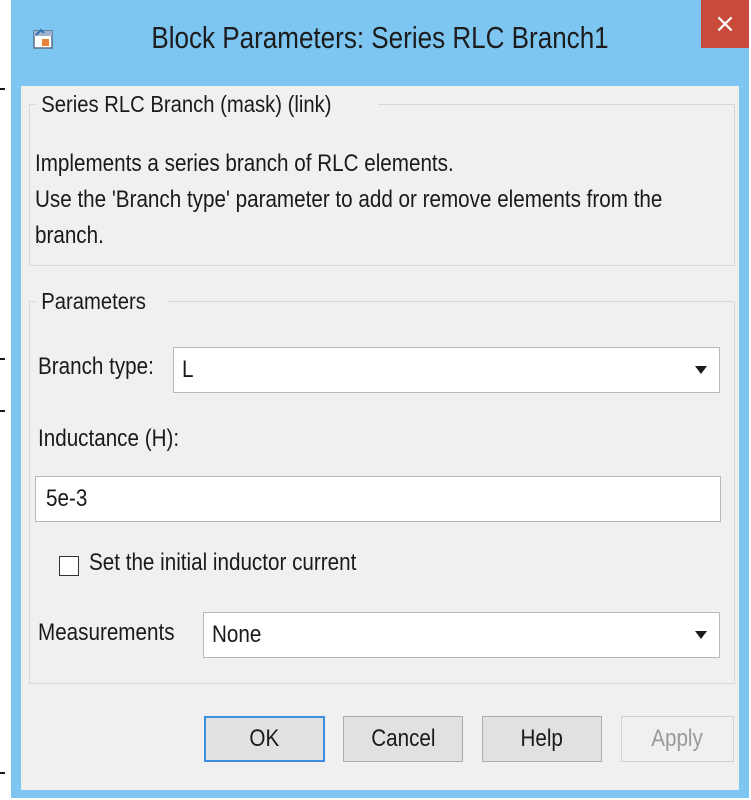 This screenshot has width=751, height=800. I want to click on initial-current-checkbox, so click(69, 566).